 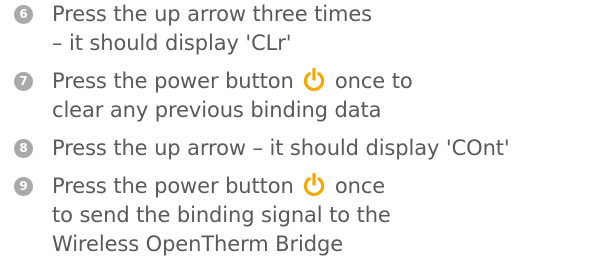 What do you see at coordinates (23, 148) in the screenshot?
I see `step-number-badge: 8` at bounding box center [23, 148].